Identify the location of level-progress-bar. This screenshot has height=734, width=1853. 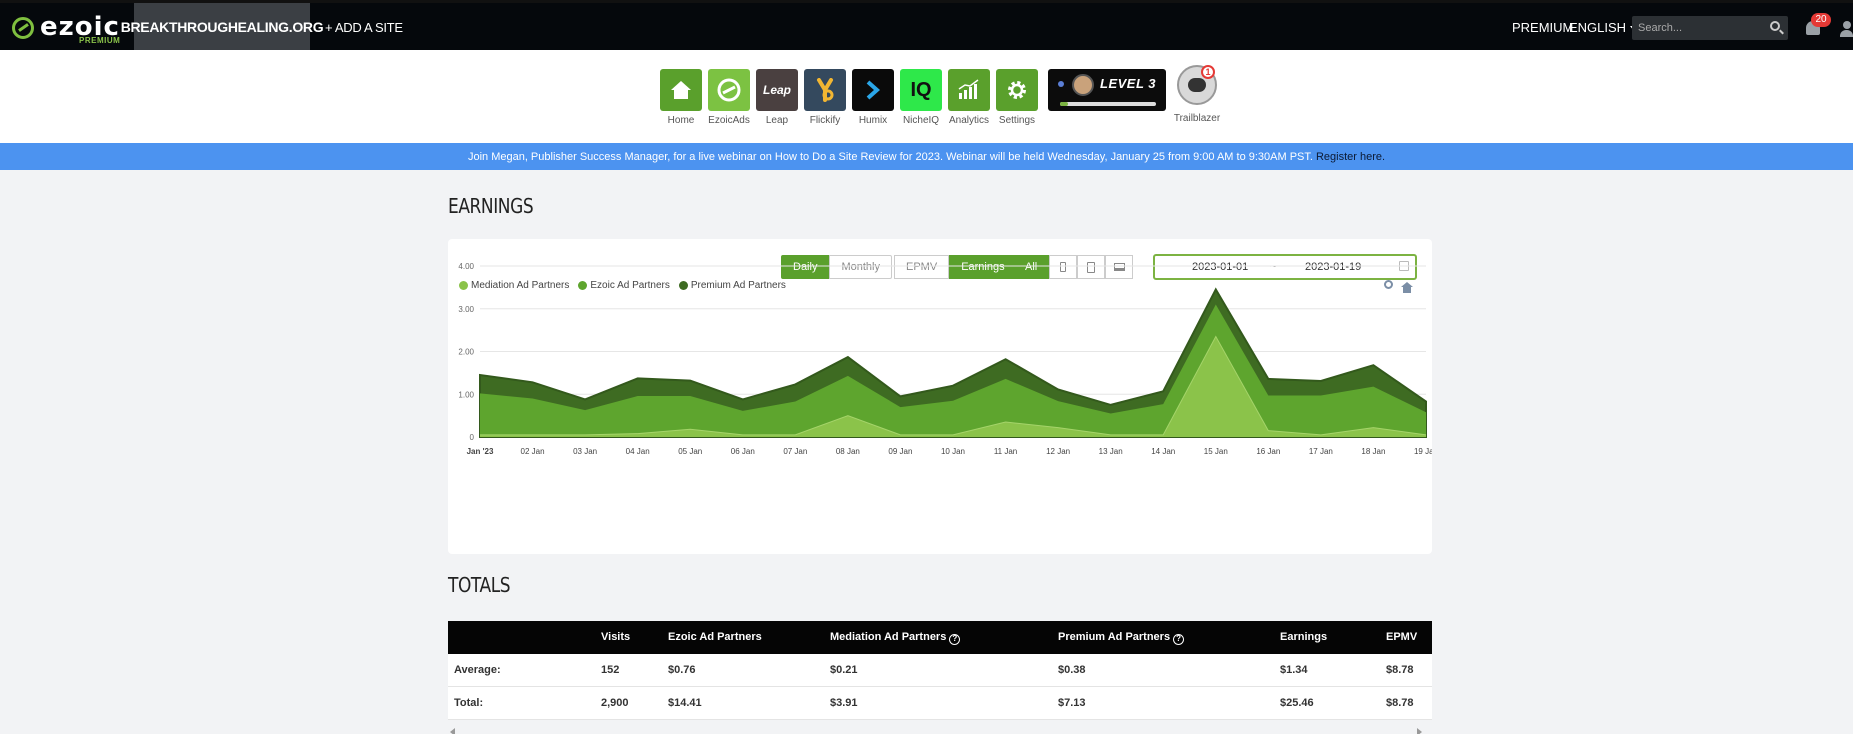
(1108, 104).